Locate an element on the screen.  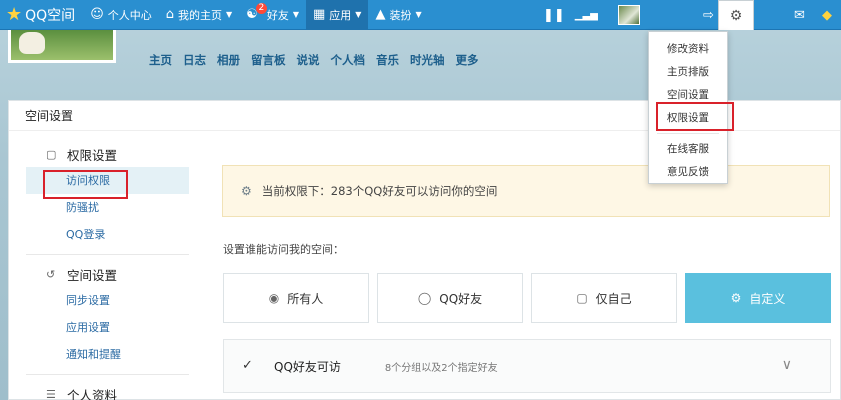
home-icon: ⌂ is located at coordinates (170, 14).